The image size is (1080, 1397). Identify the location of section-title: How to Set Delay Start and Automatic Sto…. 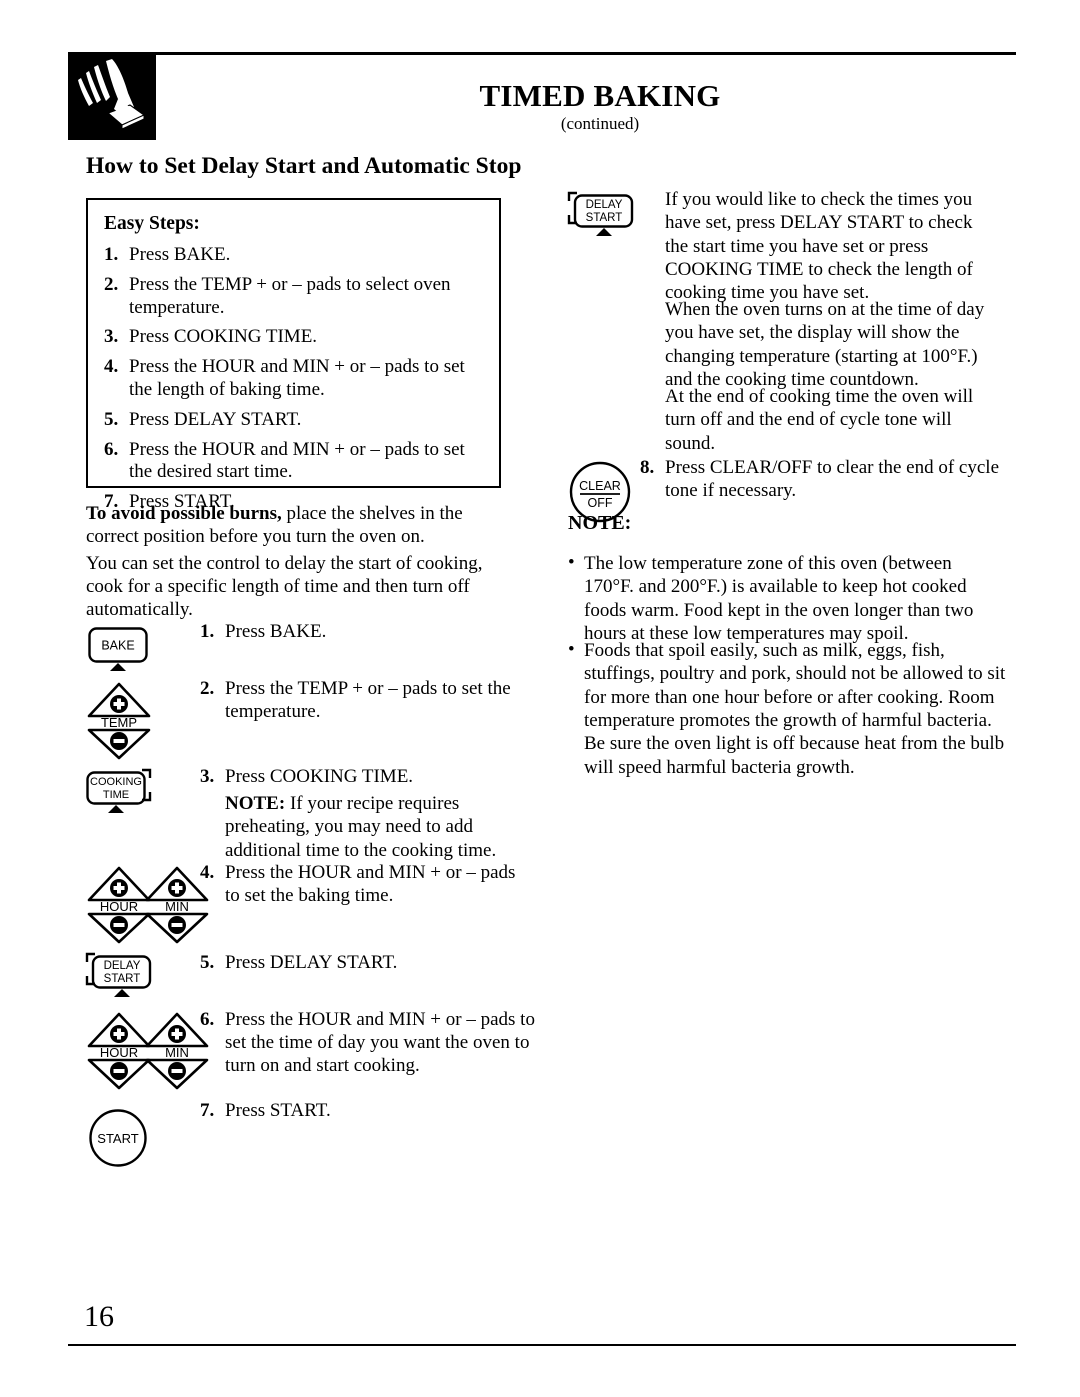
(304, 166).